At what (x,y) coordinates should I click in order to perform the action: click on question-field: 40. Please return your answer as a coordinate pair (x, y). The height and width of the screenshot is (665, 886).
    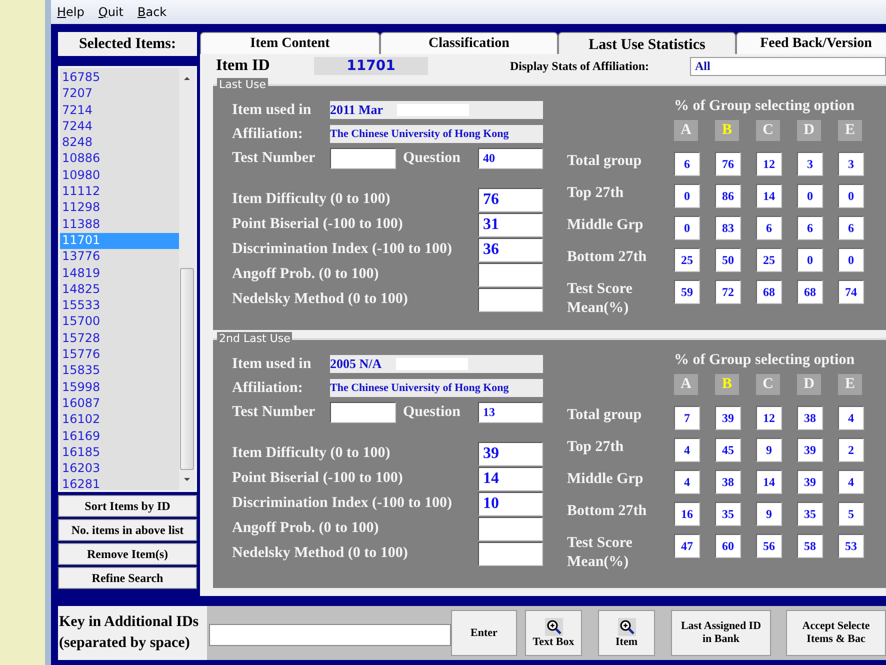
    Looking at the image, I should click on (510, 158).